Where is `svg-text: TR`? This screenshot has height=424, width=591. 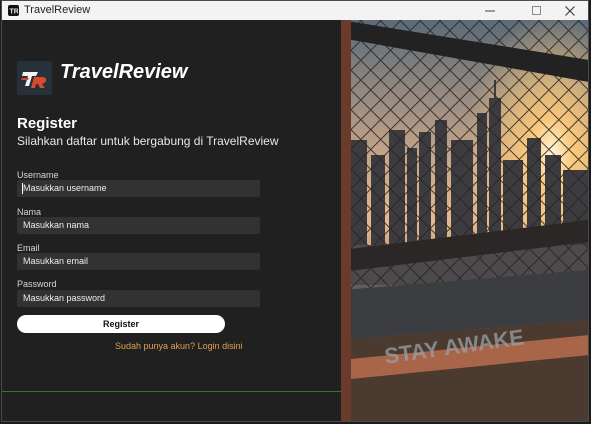
svg-text: TR is located at coordinates (14, 12).